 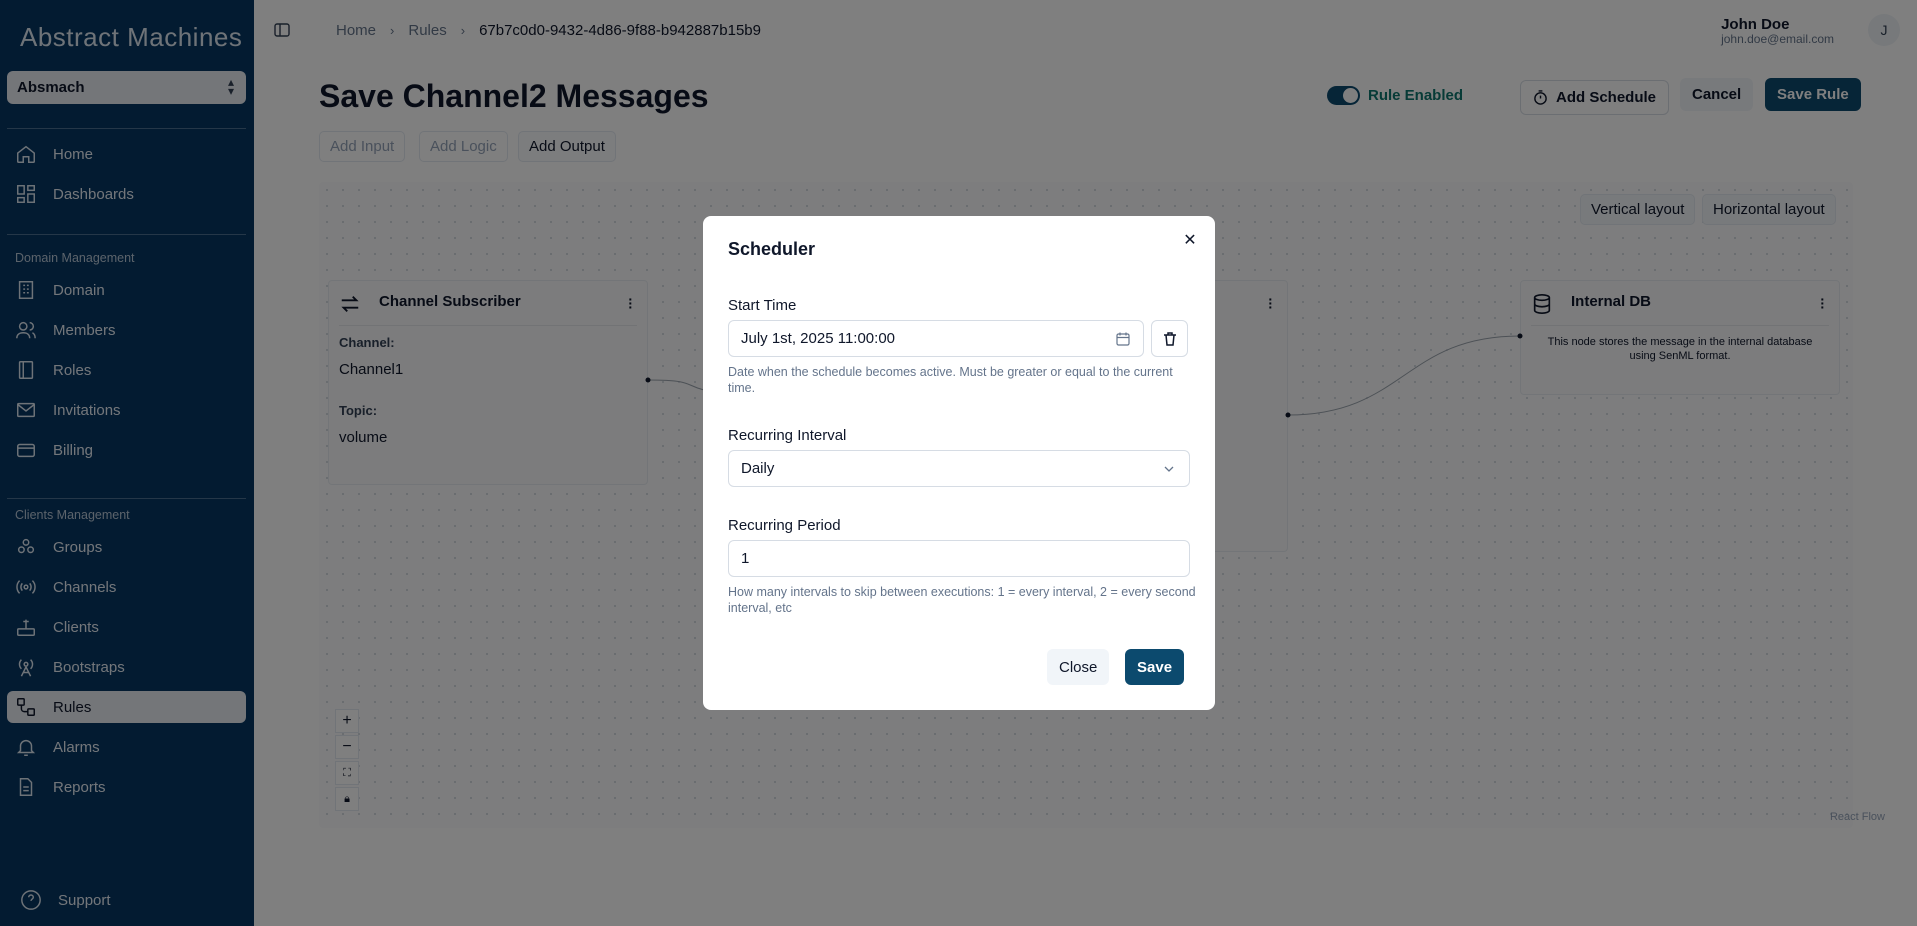 I want to click on recurring-interval-select: Daily, so click(x=959, y=468).